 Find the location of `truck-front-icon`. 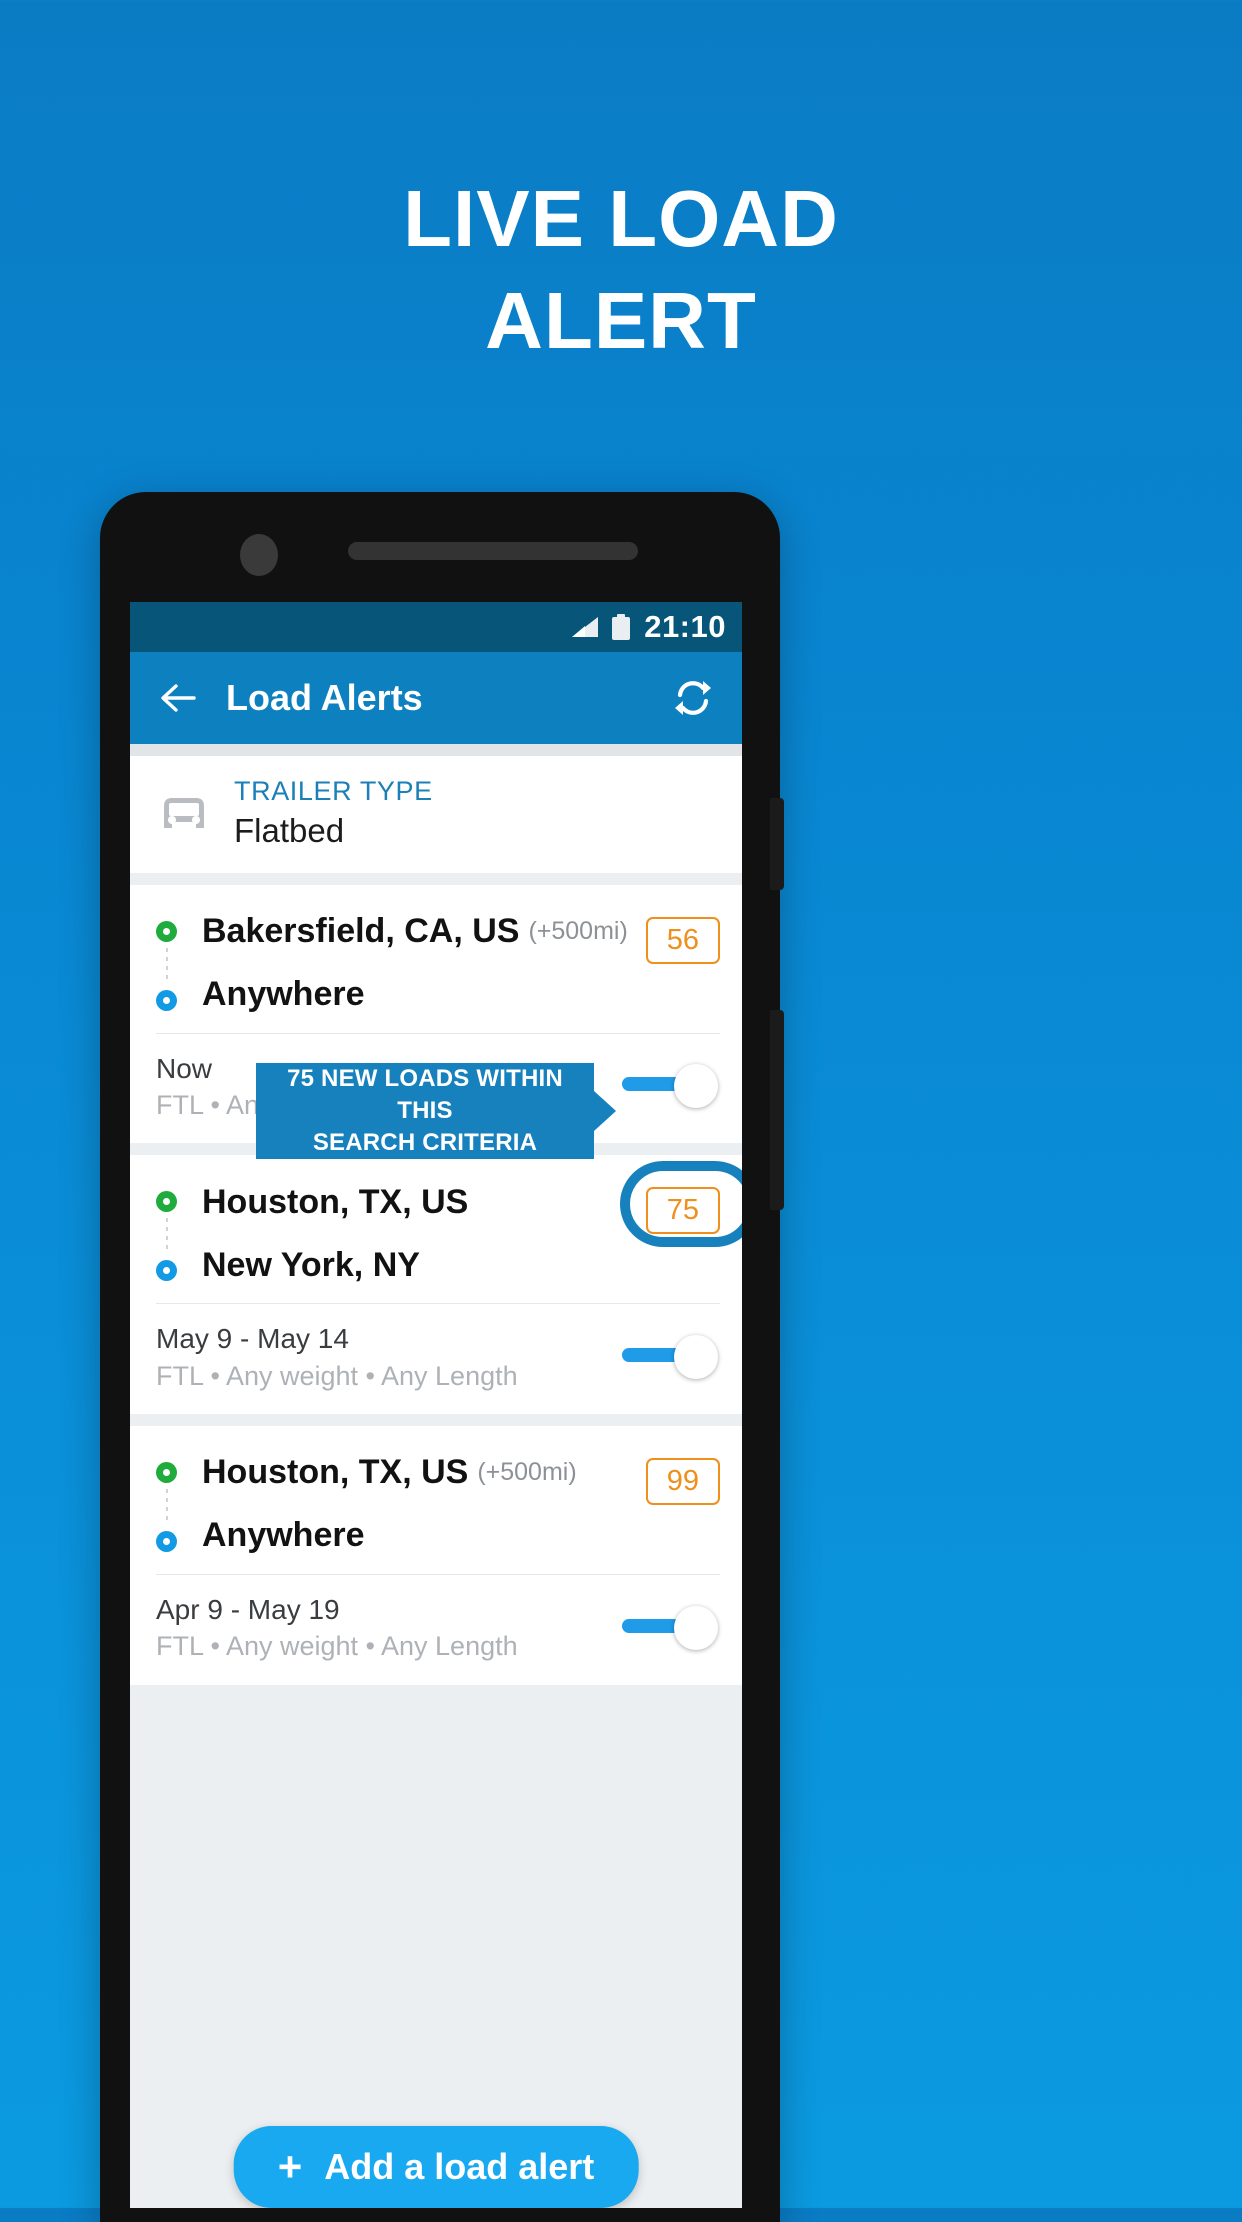

truck-front-icon is located at coordinates (184, 813).